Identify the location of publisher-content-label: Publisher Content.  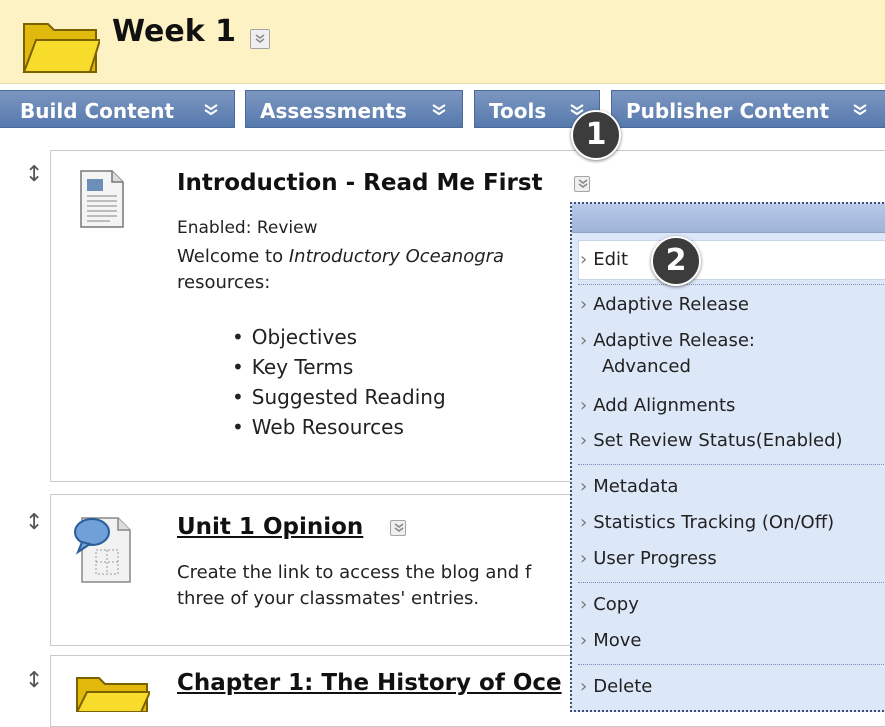
(727, 111).